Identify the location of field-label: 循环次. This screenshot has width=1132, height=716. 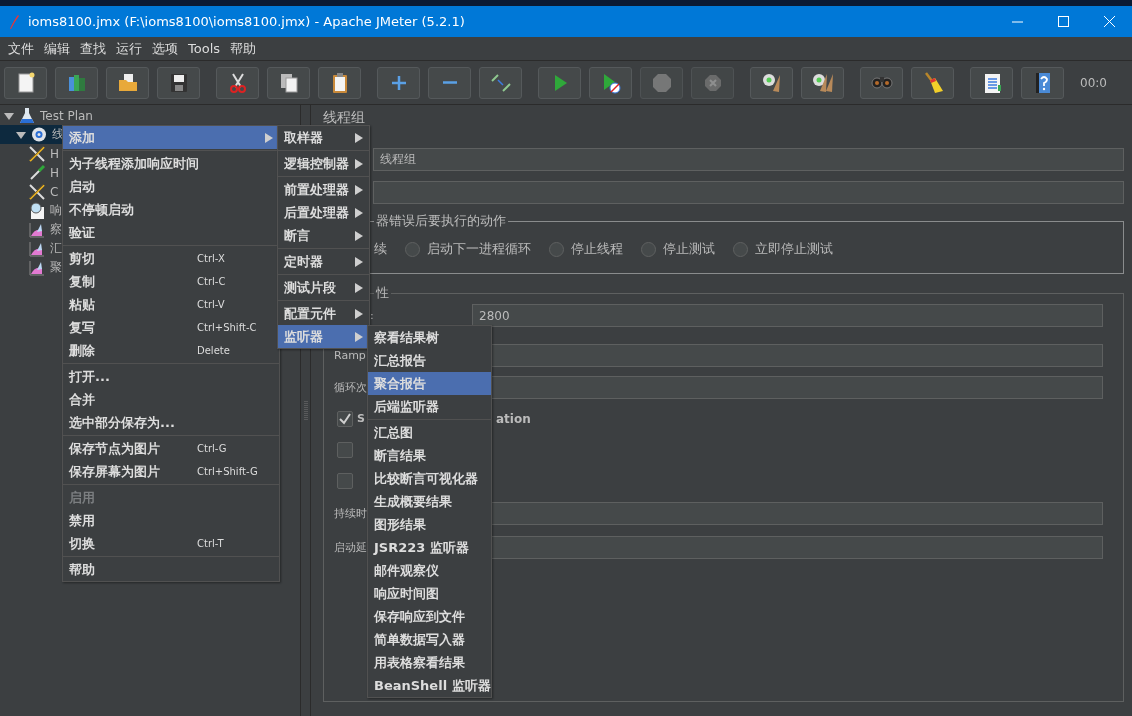
(350, 387).